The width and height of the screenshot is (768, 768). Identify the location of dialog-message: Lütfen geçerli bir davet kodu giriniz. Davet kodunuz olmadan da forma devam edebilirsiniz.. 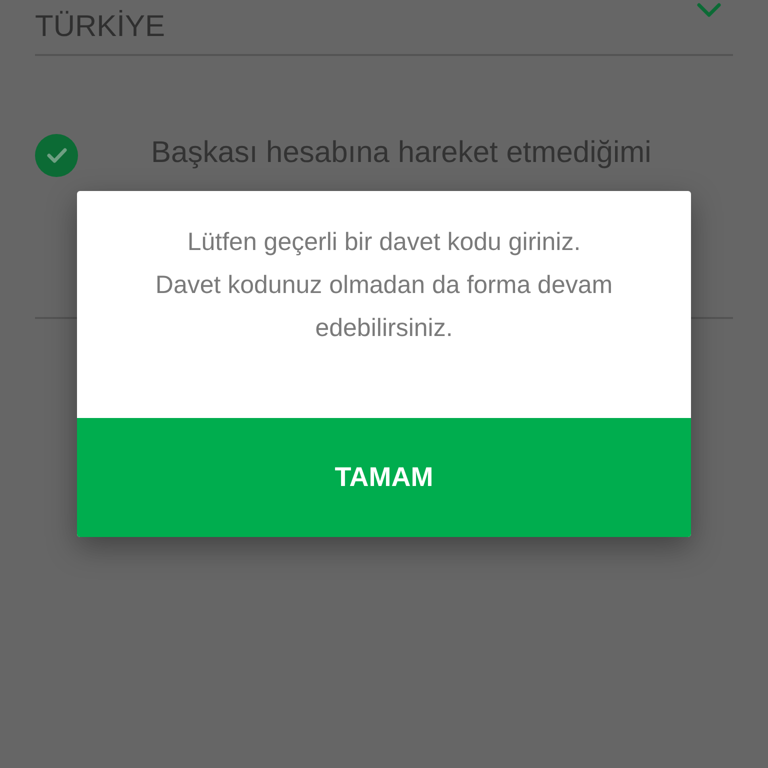
(384, 285).